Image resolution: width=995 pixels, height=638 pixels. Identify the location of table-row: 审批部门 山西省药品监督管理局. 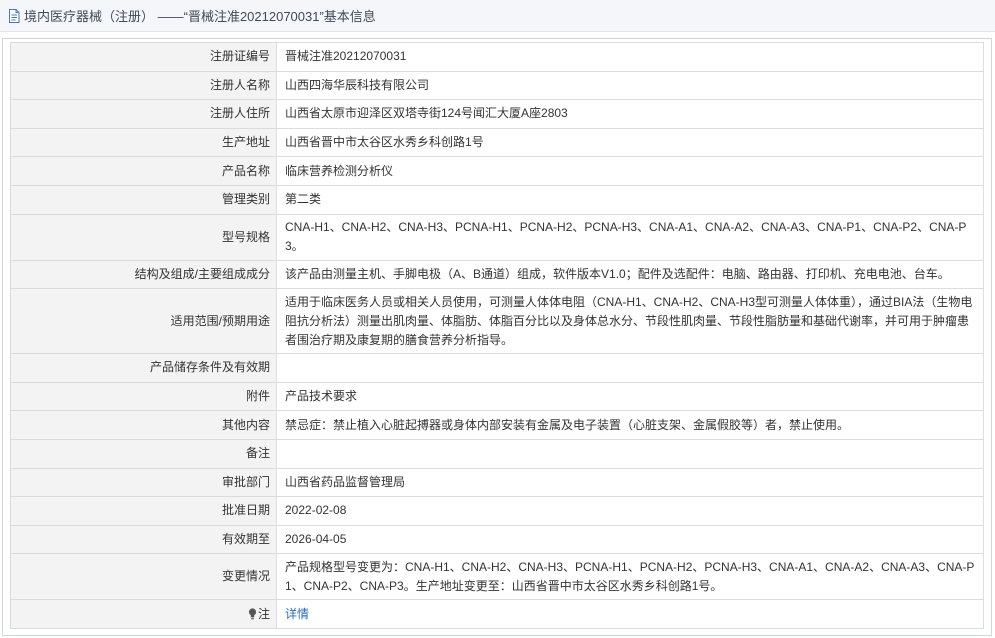
(497, 482).